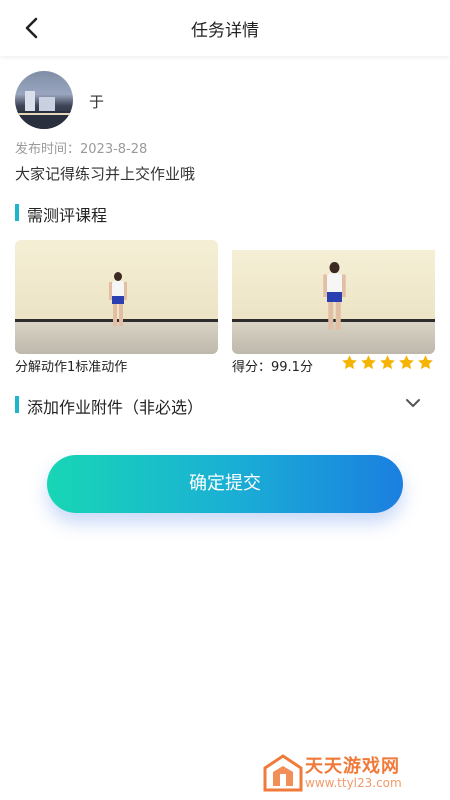 The image size is (450, 800). I want to click on section-title-label: 需测评课程, so click(67, 215).